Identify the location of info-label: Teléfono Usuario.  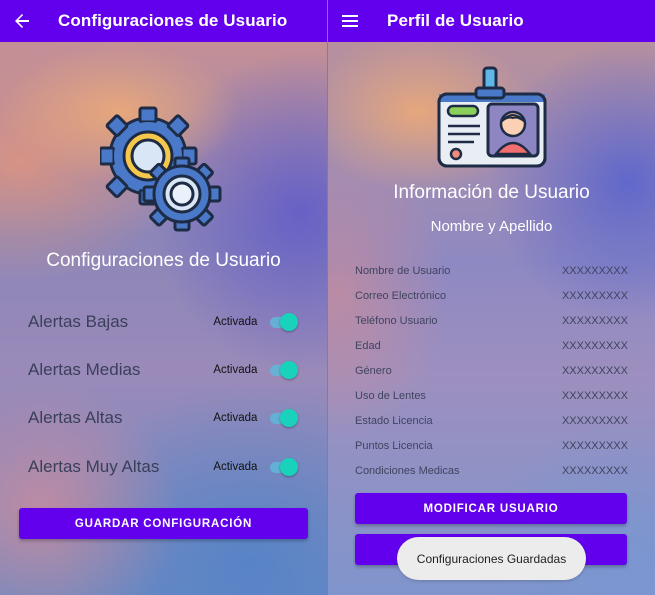
(396, 321).